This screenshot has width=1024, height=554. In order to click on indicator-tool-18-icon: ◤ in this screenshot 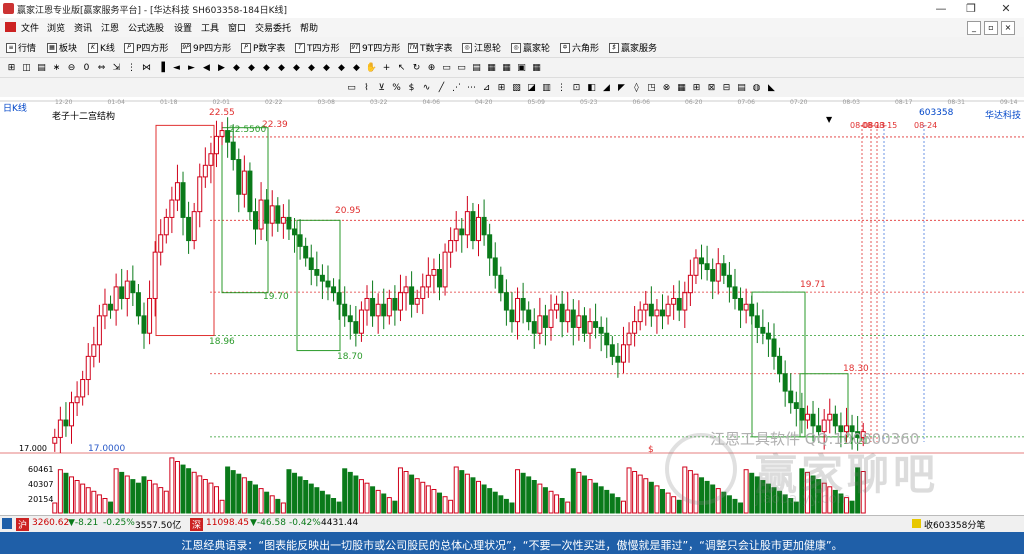, I will do `click(621, 87)`.